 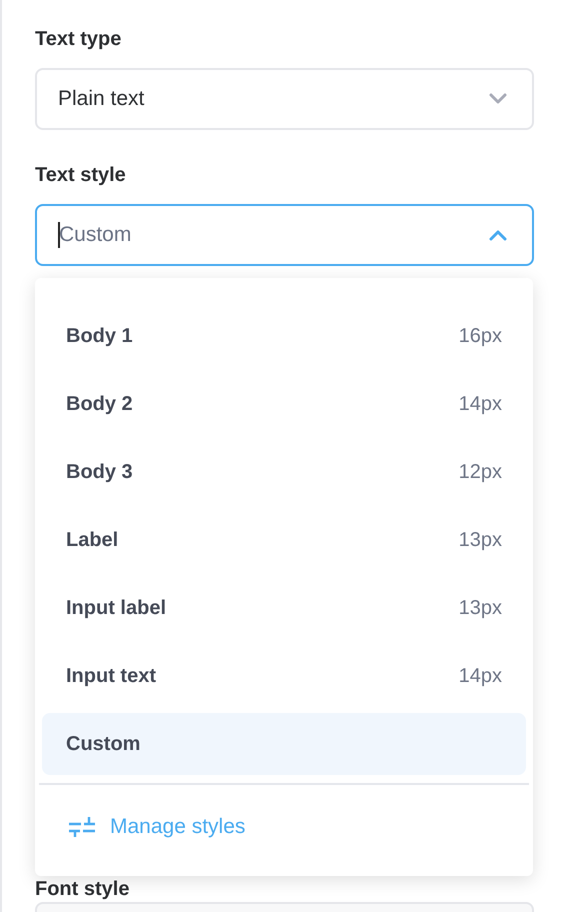 I want to click on select-field: Plain text, so click(x=284, y=99).